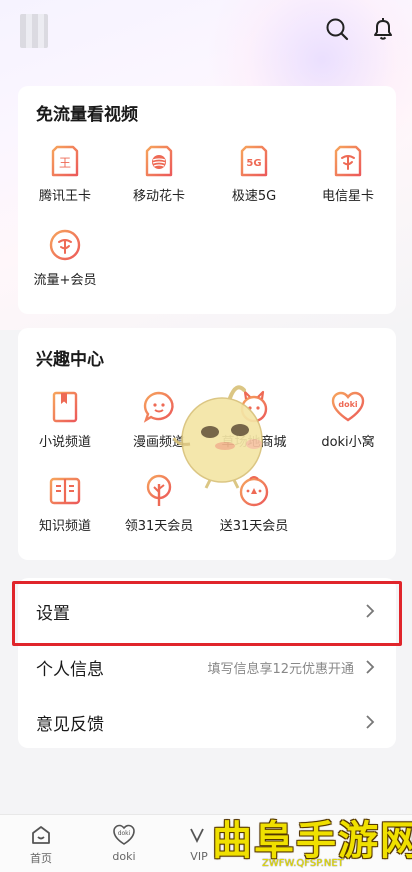 The width and height of the screenshot is (412, 872). Describe the element at coordinates (70, 360) in the screenshot. I see `interest-center-title: 兴趣中心` at that location.